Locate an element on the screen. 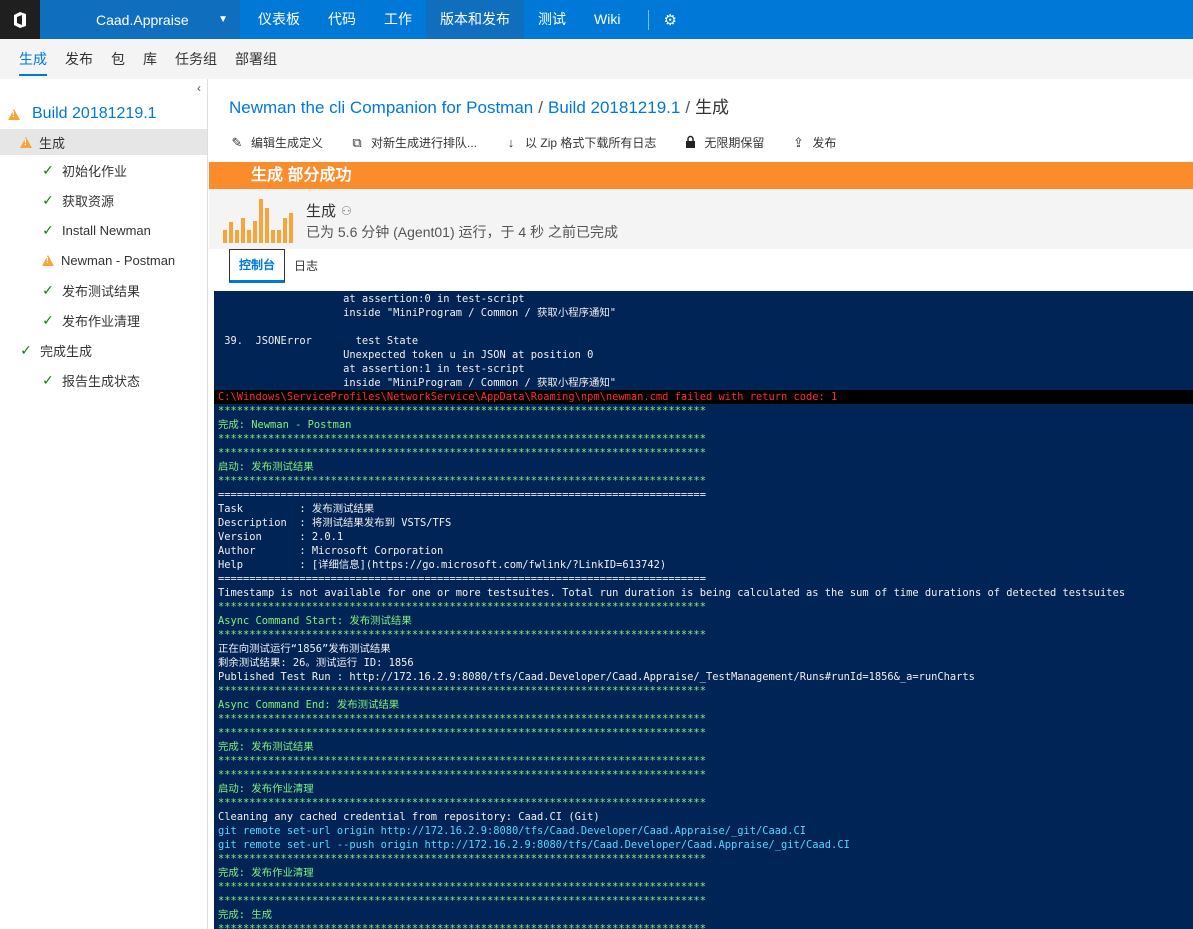  step-report-build-status: ✓ 报告生成状态 is located at coordinates (103, 380).